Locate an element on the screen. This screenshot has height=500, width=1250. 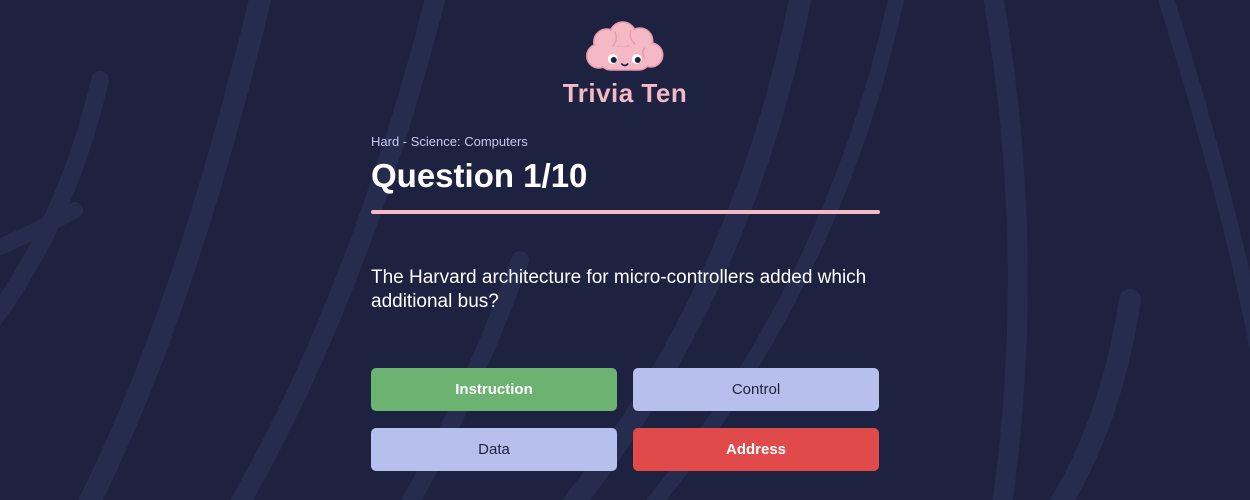
answer-button-instruction: Instruction is located at coordinates (494, 389).